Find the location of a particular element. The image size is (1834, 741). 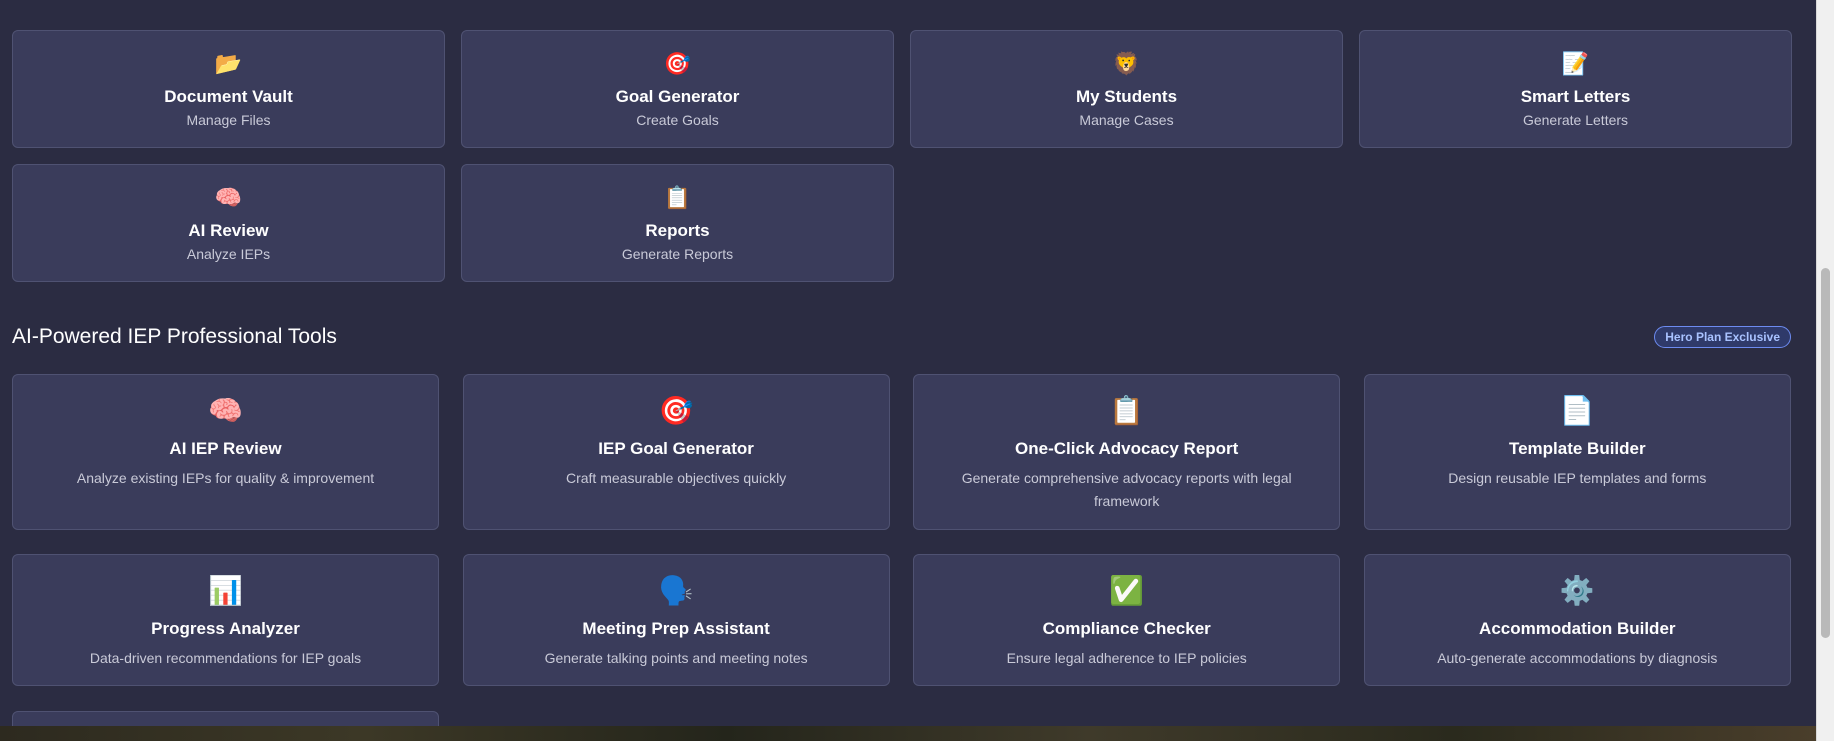

folder-icon: 📂 is located at coordinates (228, 63).